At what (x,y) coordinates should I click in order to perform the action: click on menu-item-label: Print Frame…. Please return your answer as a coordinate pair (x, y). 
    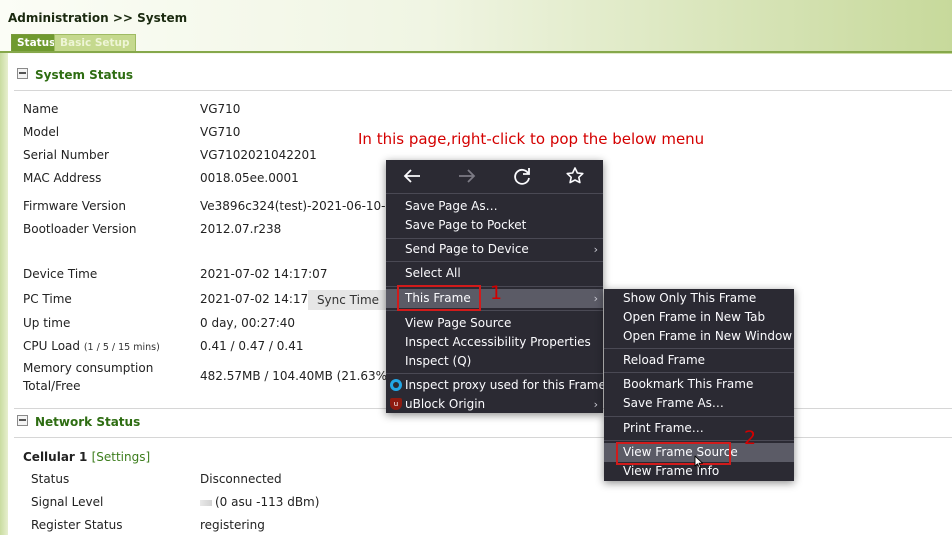
    Looking at the image, I should click on (663, 428).